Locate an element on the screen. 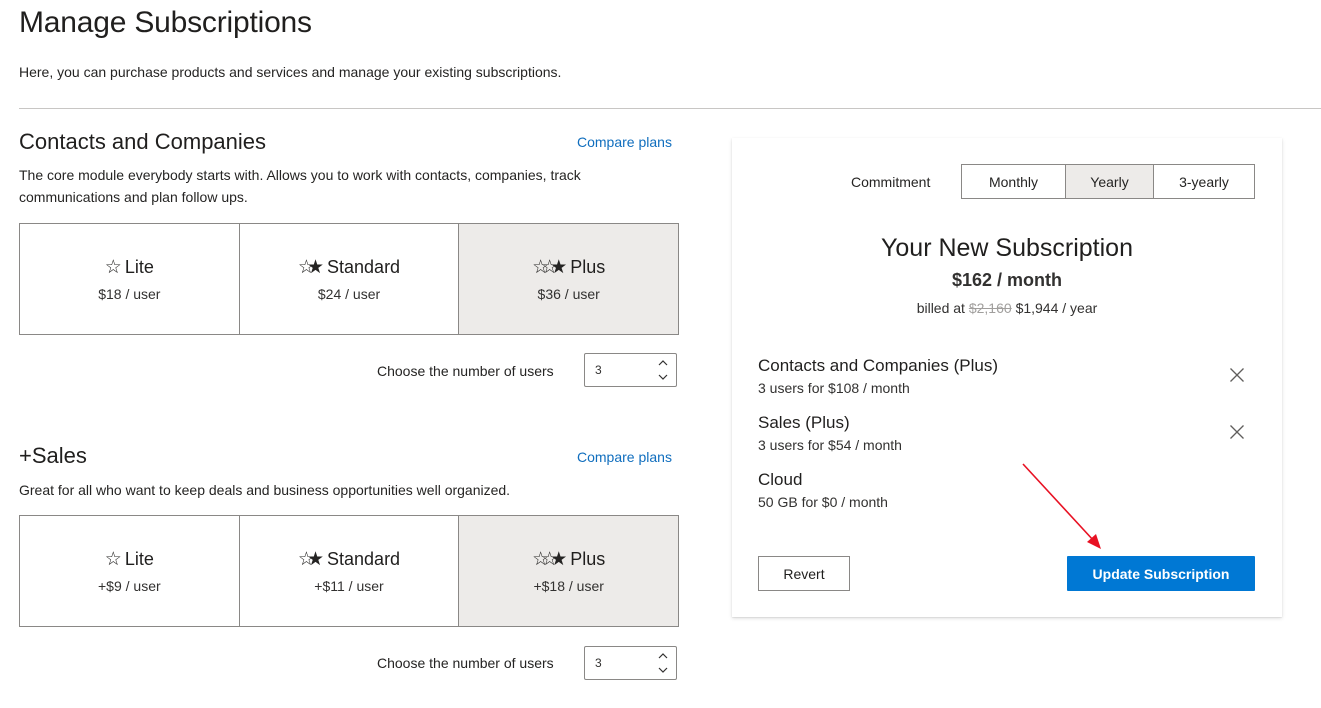 Image resolution: width=1321 pixels, height=708 pixels. remove-sales-close-icon is located at coordinates (1237, 432).